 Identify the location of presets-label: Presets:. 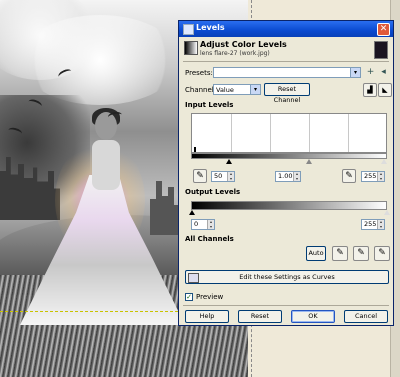
(199, 73).